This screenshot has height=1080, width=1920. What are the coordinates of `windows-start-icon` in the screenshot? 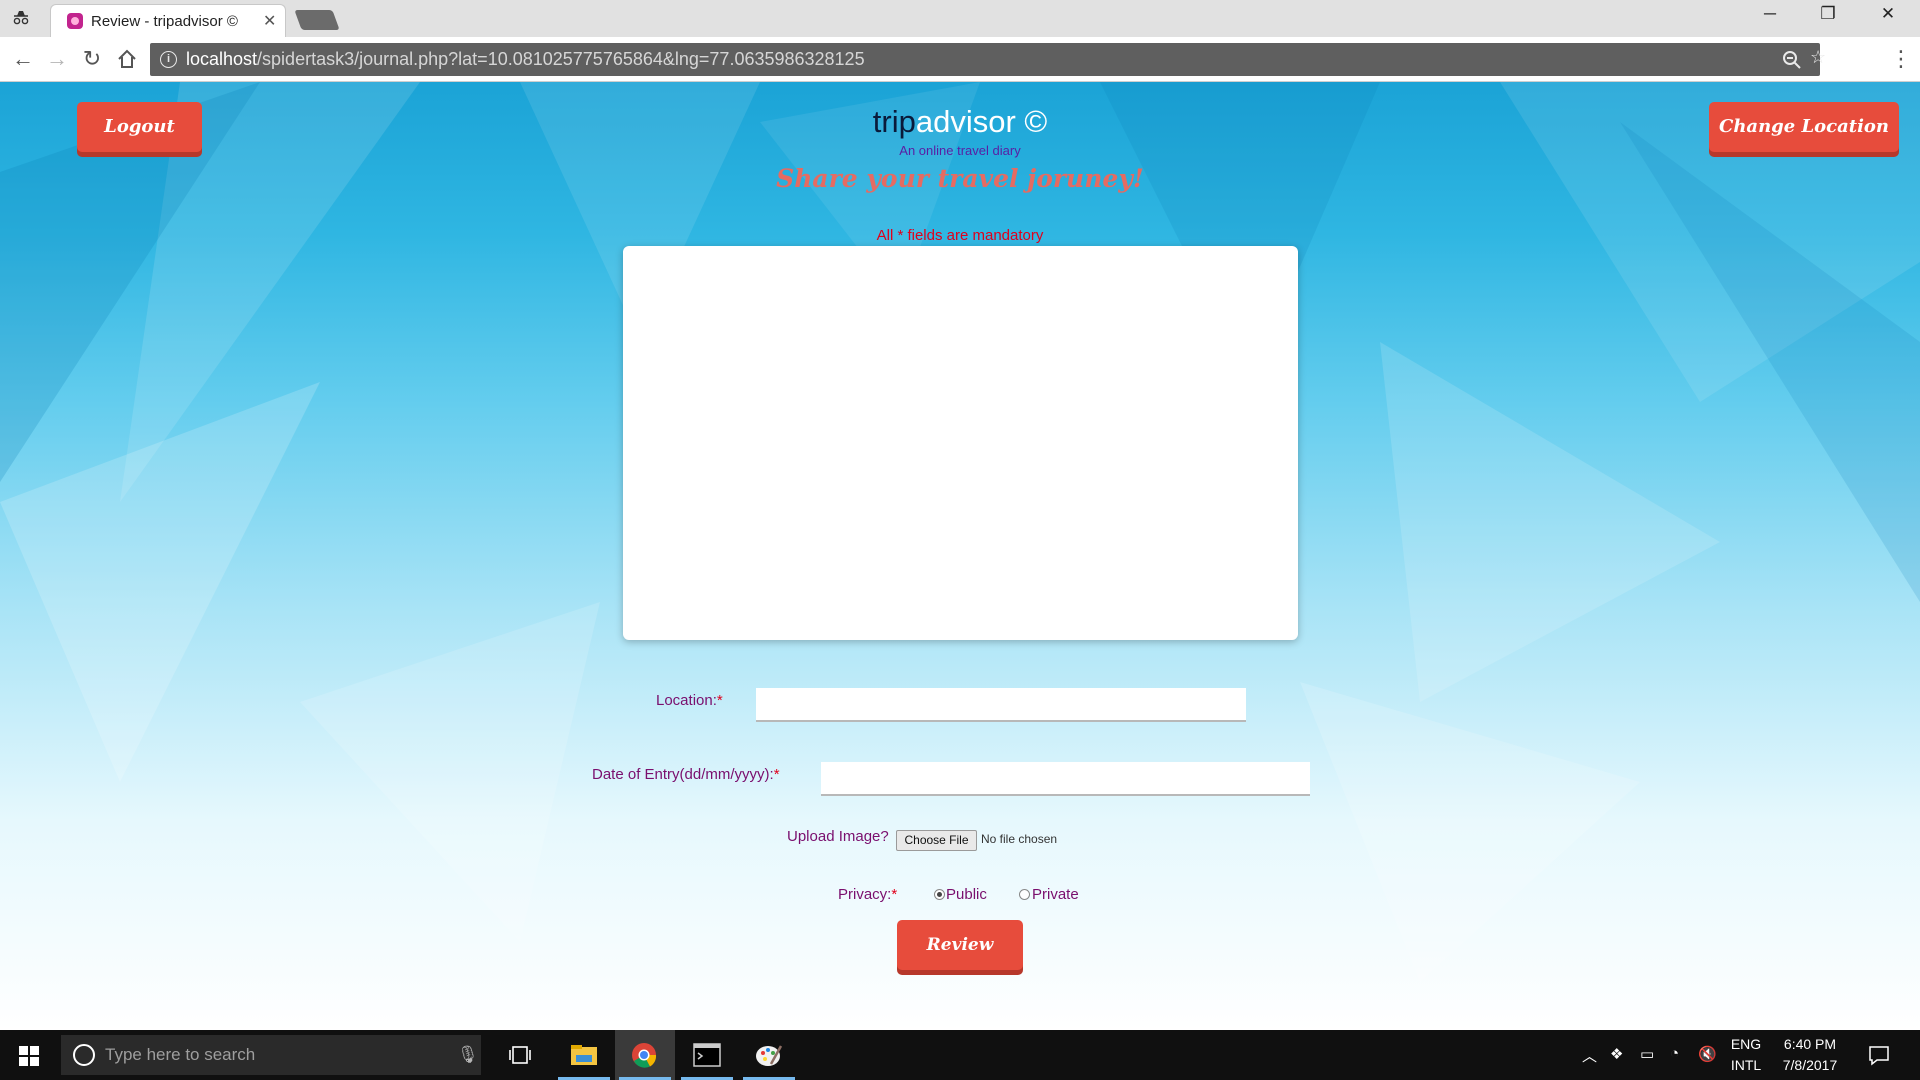 It's located at (29, 1056).